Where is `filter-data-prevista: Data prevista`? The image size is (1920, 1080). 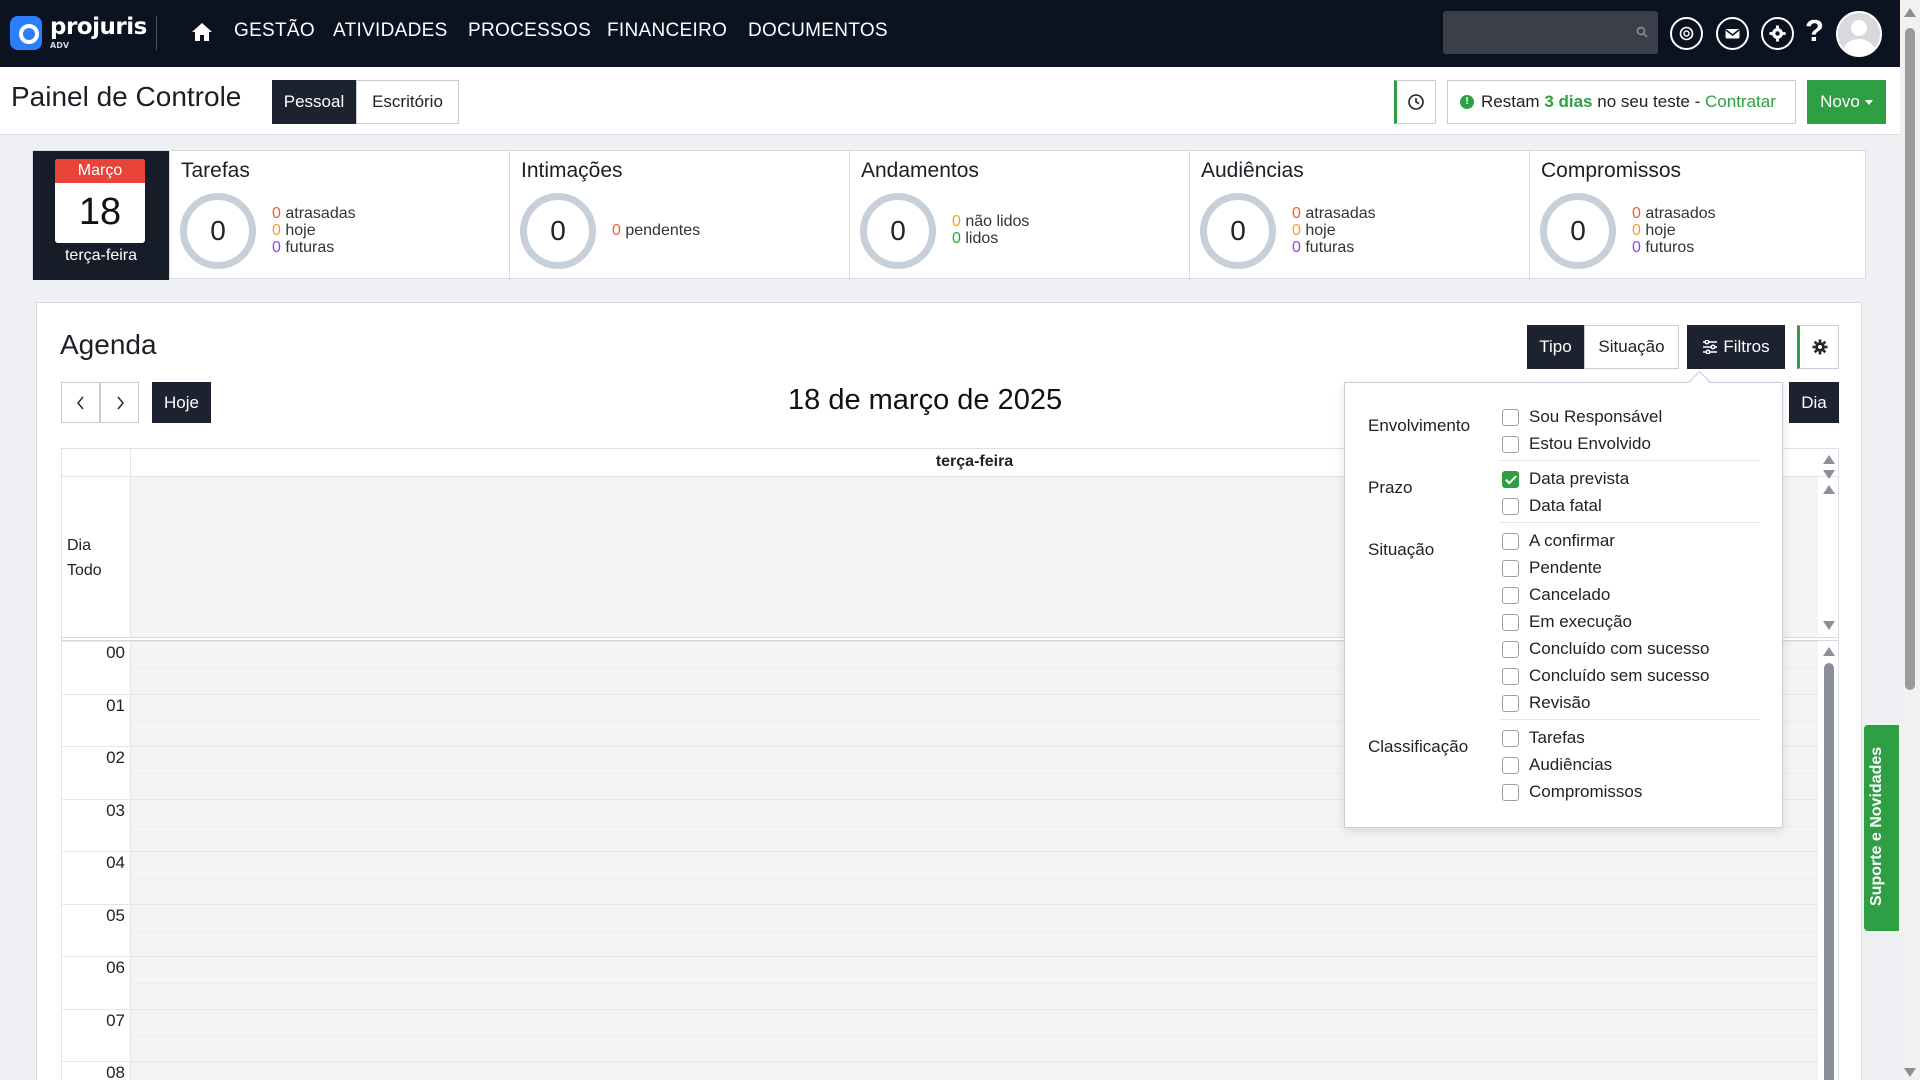
filter-data-prevista: Data prevista is located at coordinates (1565, 479).